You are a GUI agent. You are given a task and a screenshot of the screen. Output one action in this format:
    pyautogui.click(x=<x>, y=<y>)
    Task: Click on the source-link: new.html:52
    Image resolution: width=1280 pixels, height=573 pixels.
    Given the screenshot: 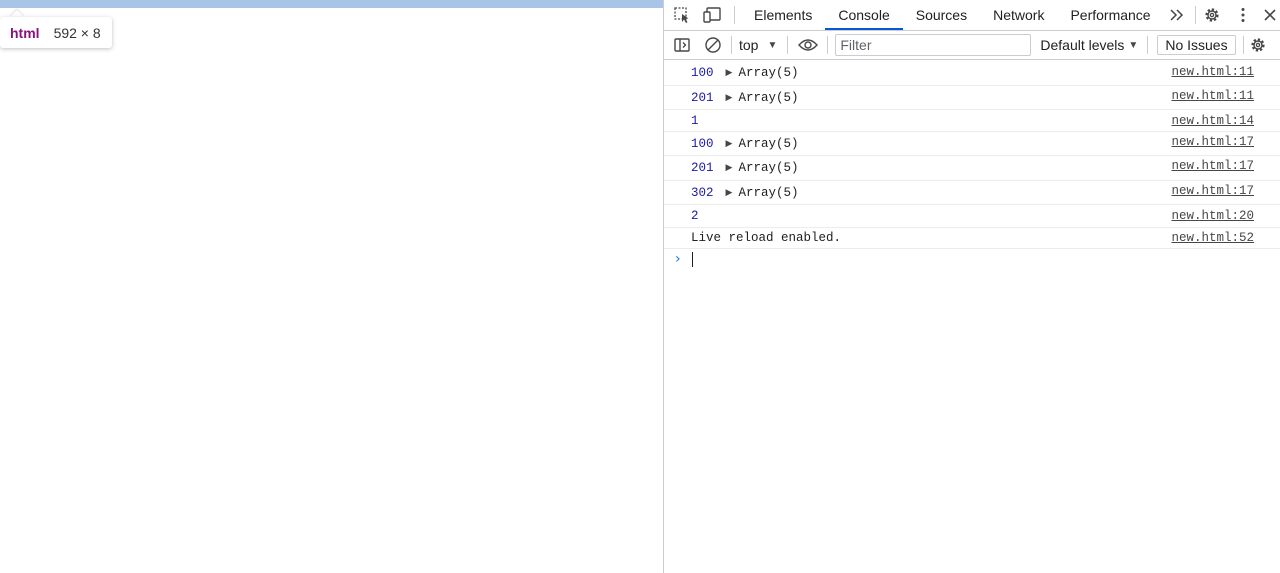 What is the action you would take?
    pyautogui.click(x=1212, y=238)
    